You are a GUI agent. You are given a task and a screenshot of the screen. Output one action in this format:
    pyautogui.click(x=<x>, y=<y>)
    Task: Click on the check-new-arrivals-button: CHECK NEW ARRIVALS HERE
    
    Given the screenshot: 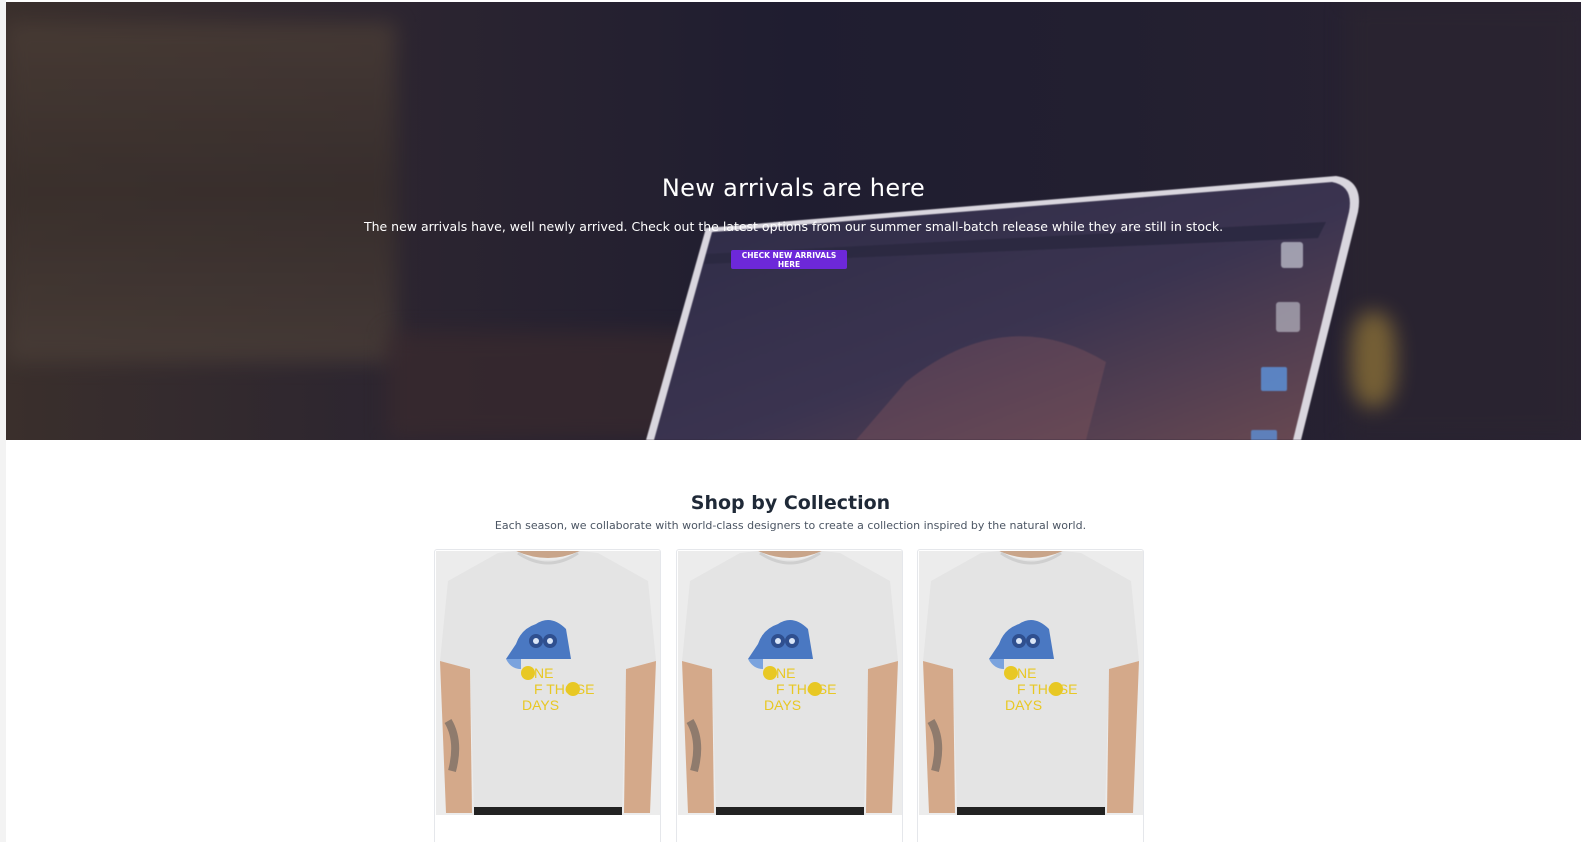 What is the action you would take?
    pyautogui.click(x=789, y=259)
    